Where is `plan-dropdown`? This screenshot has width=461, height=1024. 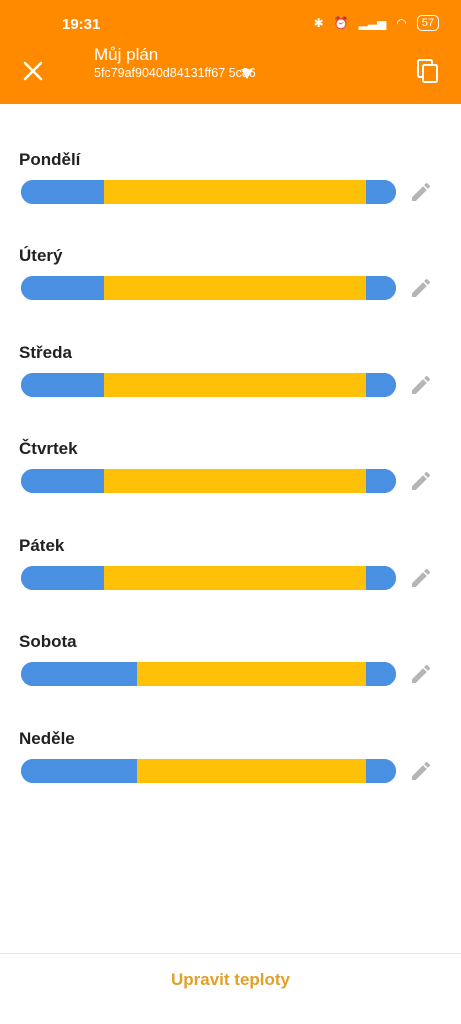 plan-dropdown is located at coordinates (247, 72).